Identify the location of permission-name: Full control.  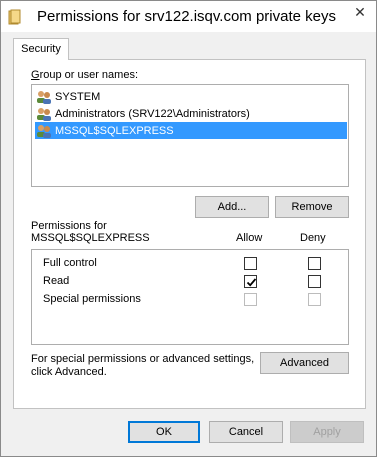
(70, 263).